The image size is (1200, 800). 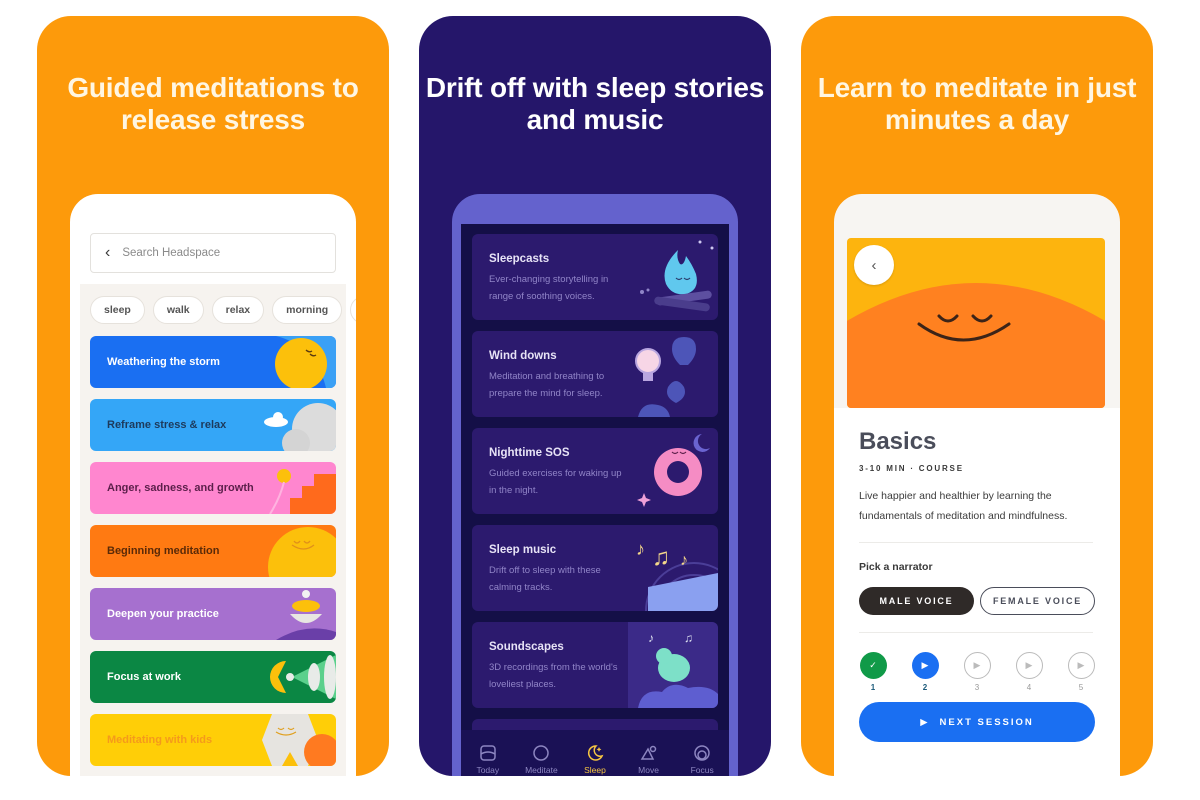 I want to click on tab-meditate: Meditate, so click(x=541, y=759).